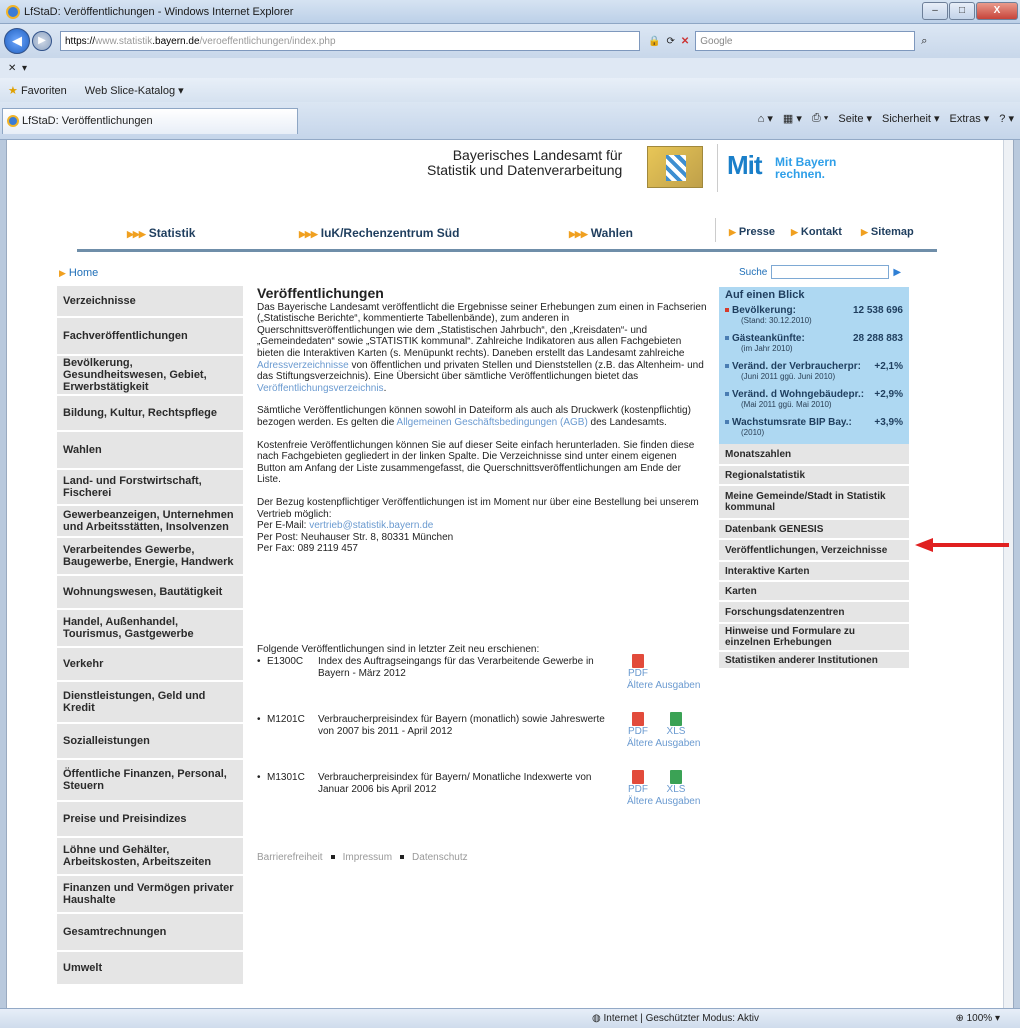  I want to click on link-agb: Allgemeinen Geschäftsbedingungen (AGB), so click(492, 422).